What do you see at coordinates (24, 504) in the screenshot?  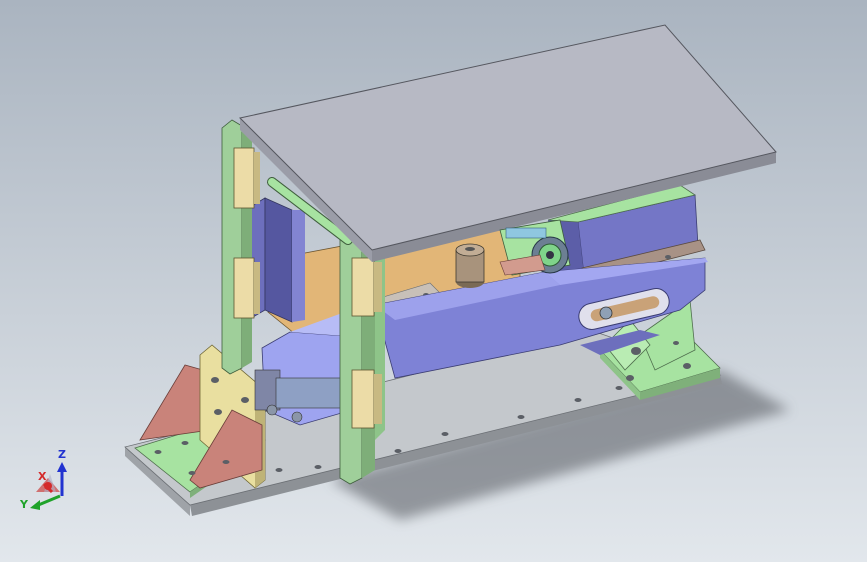 I see `y-axis-label: Y` at bounding box center [24, 504].